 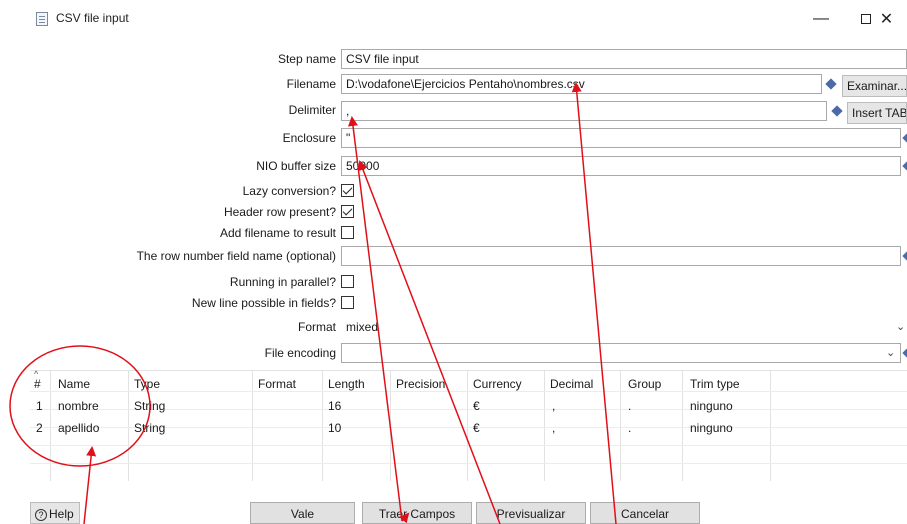 I want to click on step-name-label: Step name, so click(x=306, y=59).